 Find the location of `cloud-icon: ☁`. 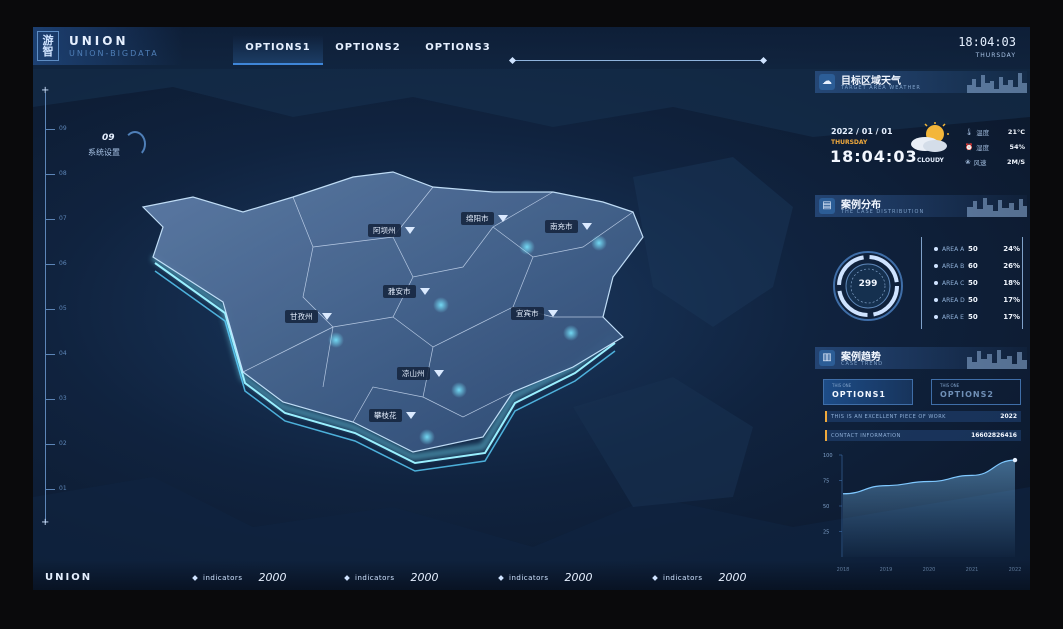

cloud-icon: ☁ is located at coordinates (827, 82).